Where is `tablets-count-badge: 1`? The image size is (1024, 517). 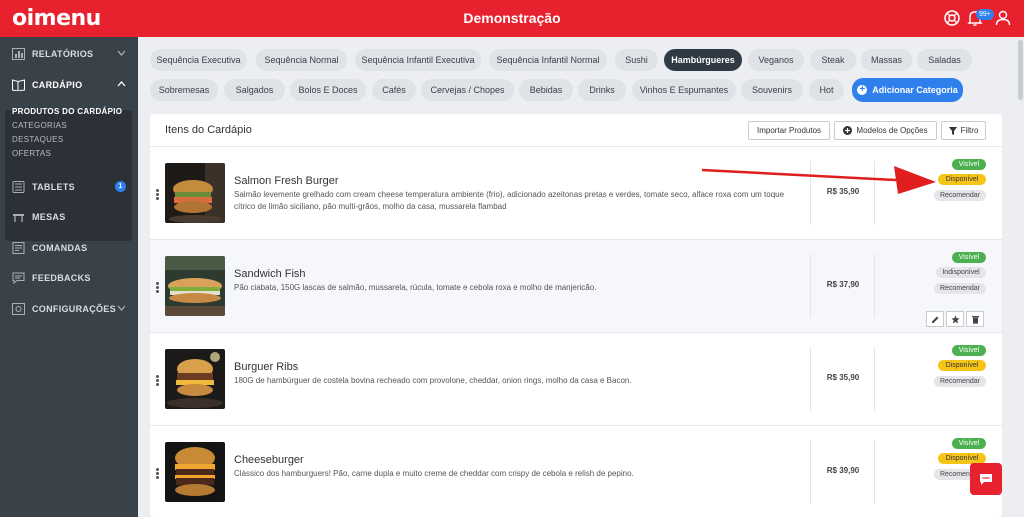
tablets-count-badge: 1 is located at coordinates (120, 186).